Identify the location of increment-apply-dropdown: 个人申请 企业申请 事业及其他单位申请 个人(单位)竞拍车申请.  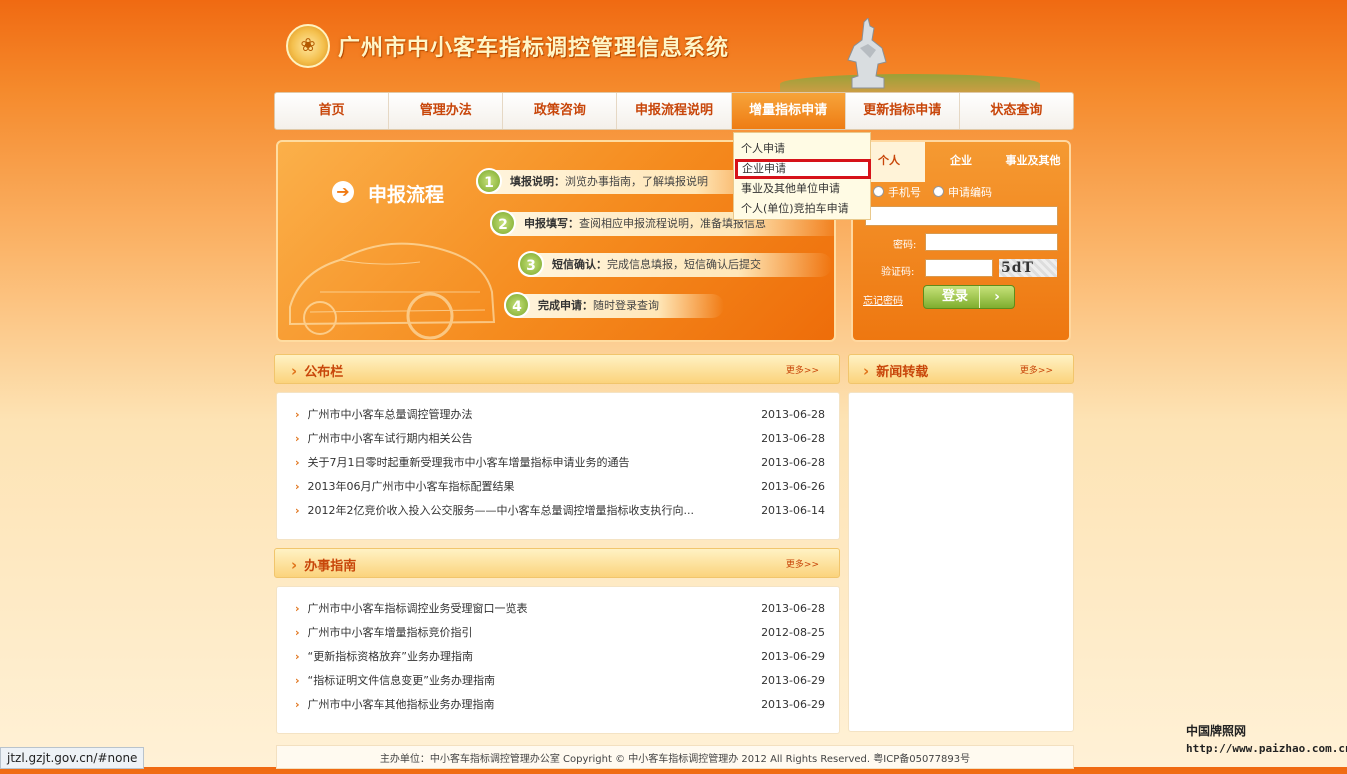
(802, 176).